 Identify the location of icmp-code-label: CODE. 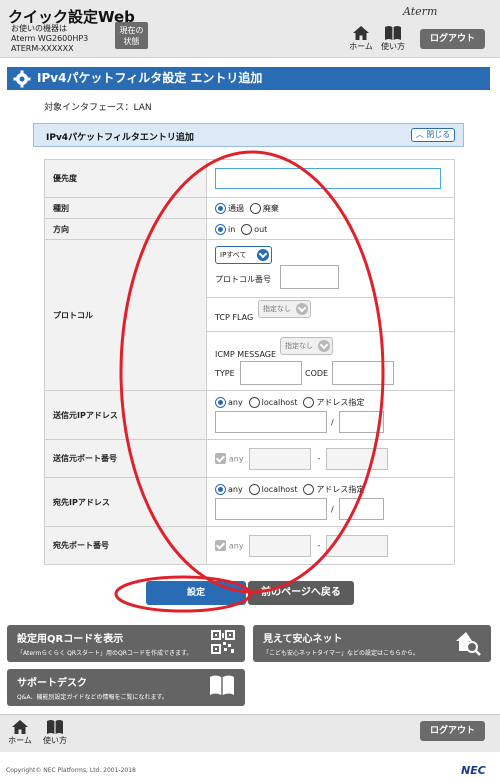
(317, 373).